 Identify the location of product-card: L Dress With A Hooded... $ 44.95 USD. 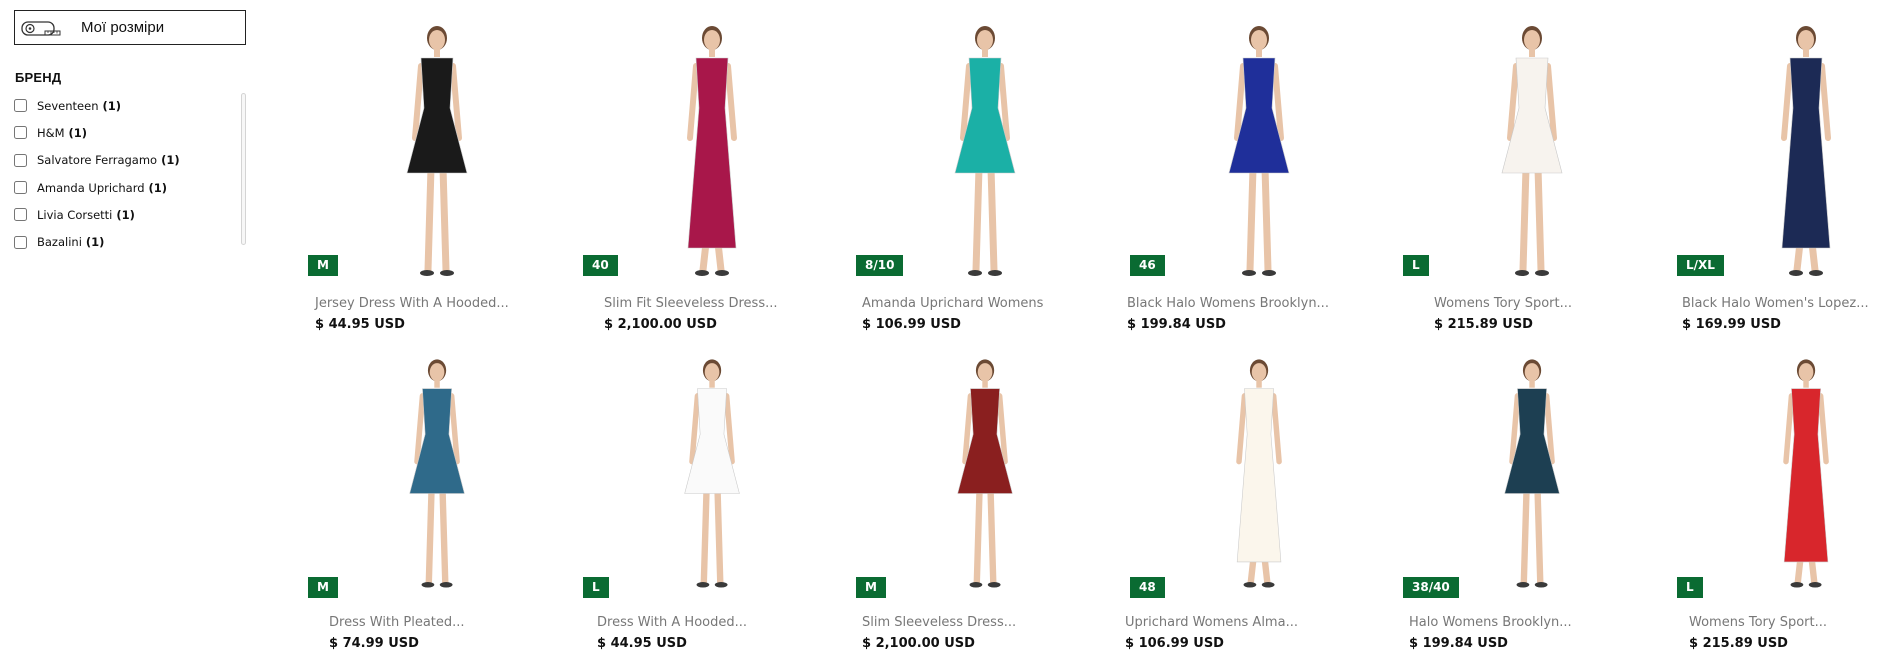
(712, 482).